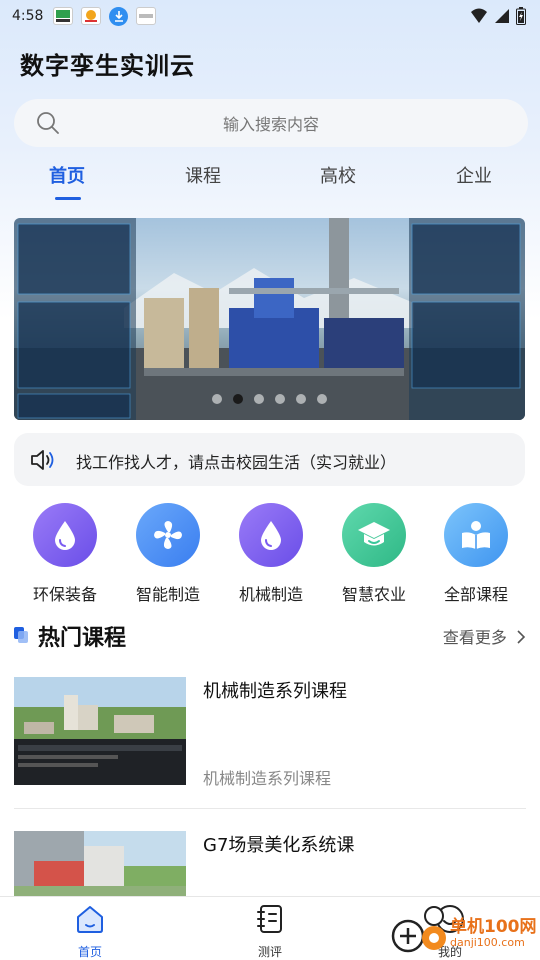  What do you see at coordinates (119, 16) in the screenshot?
I see `download-icon` at bounding box center [119, 16].